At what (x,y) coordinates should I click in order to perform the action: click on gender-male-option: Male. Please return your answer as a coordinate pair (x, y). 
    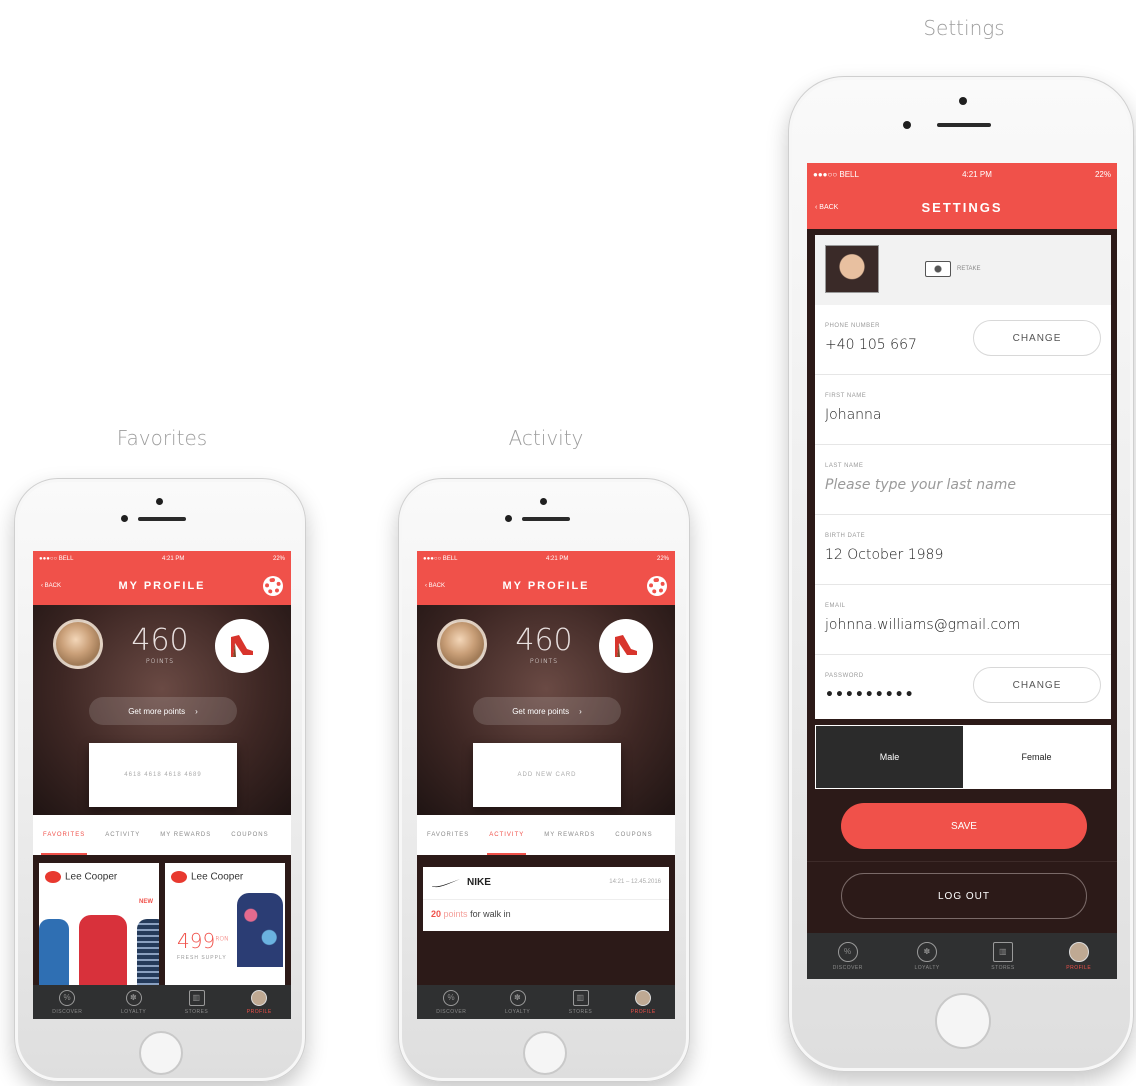
    Looking at the image, I should click on (889, 757).